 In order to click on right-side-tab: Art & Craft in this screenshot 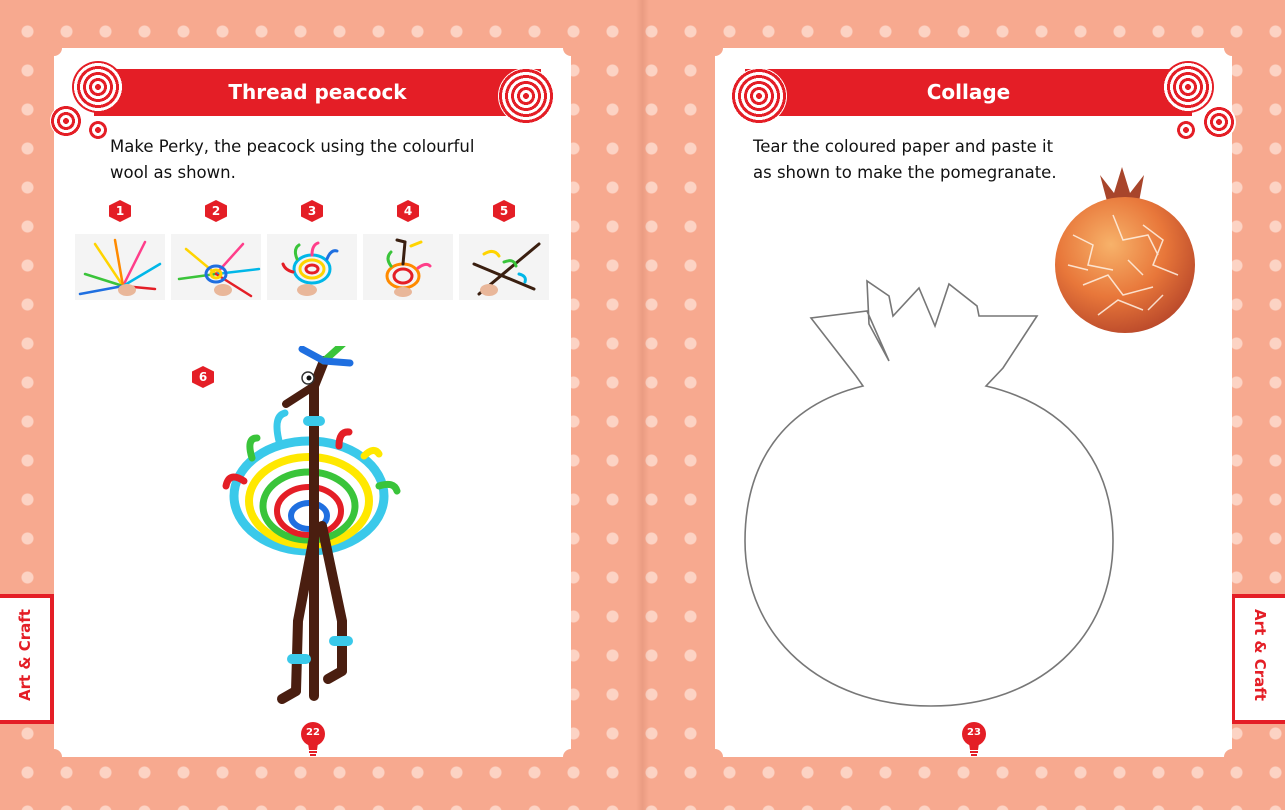, I will do `click(1258, 659)`.